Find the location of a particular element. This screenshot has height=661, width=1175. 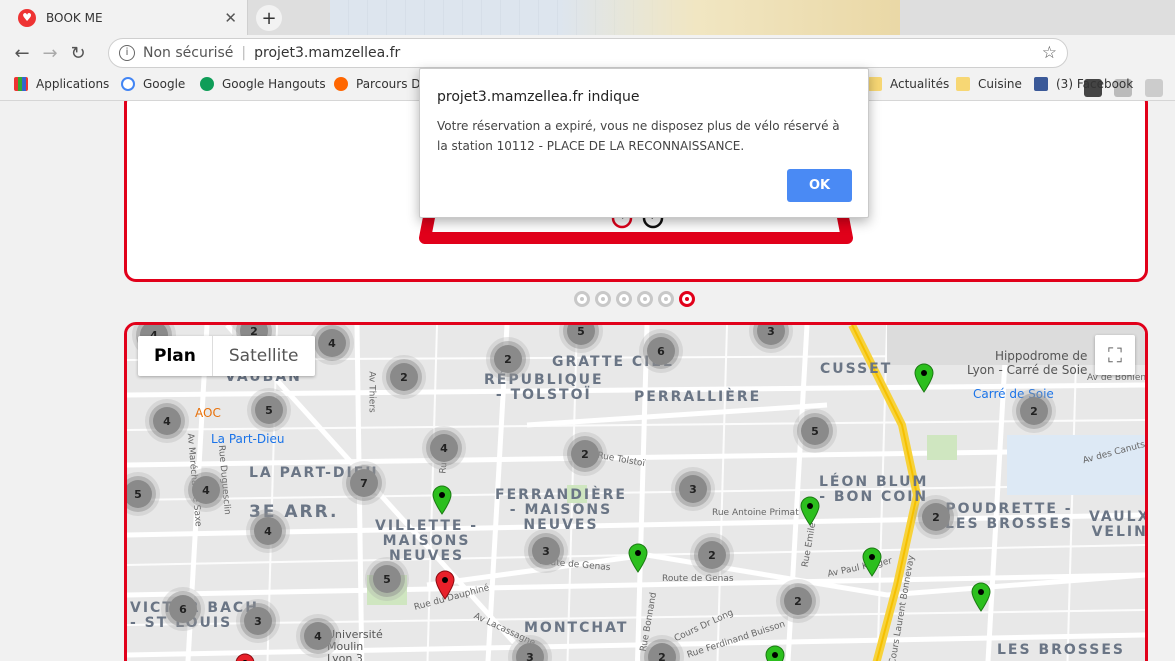

area-label: RÉPUBLIQUE - TOLSTOÏ is located at coordinates (544, 387).